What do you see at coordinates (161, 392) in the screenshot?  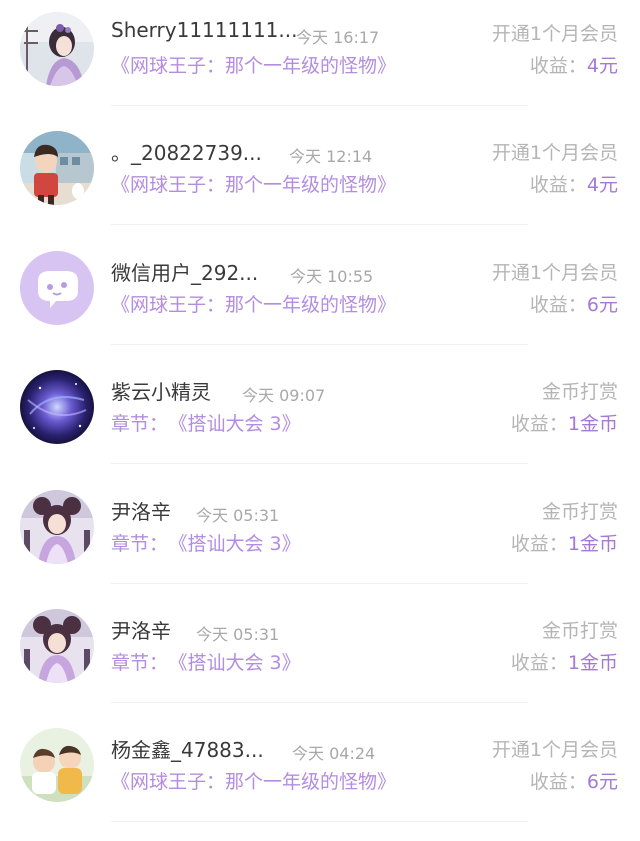 I see `user-name: 紫云小精灵` at bounding box center [161, 392].